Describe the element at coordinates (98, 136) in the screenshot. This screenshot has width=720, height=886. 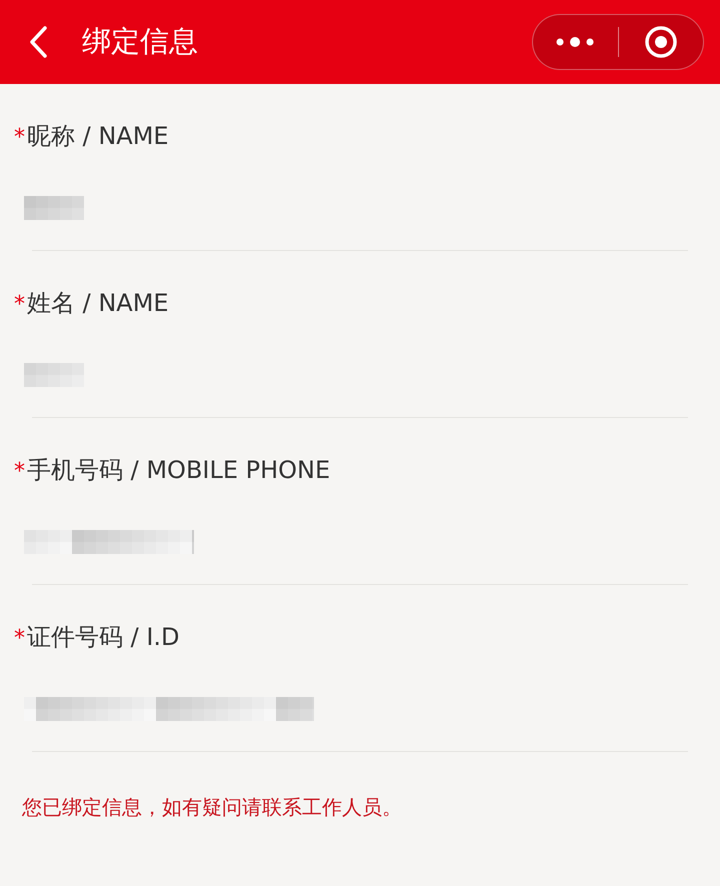
I see `field-label: 昵称 / NAME` at that location.